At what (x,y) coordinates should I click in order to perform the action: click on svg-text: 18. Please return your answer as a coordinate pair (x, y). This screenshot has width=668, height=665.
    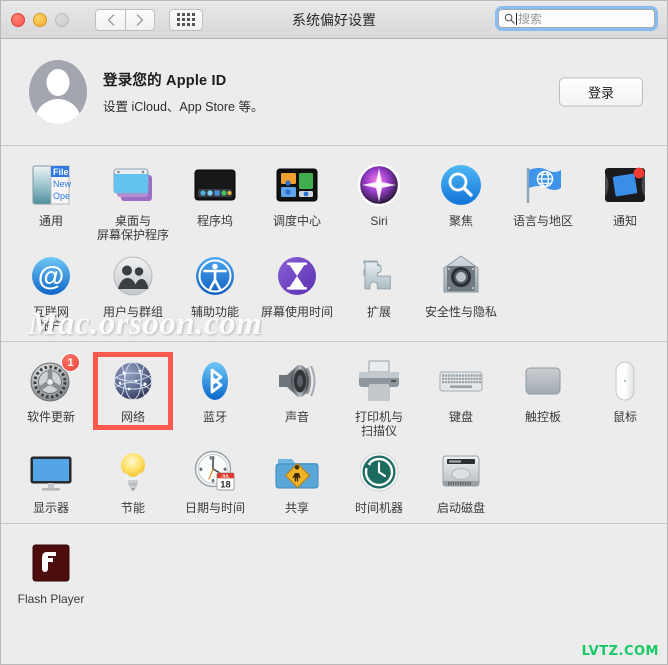
    Looking at the image, I should click on (225, 484).